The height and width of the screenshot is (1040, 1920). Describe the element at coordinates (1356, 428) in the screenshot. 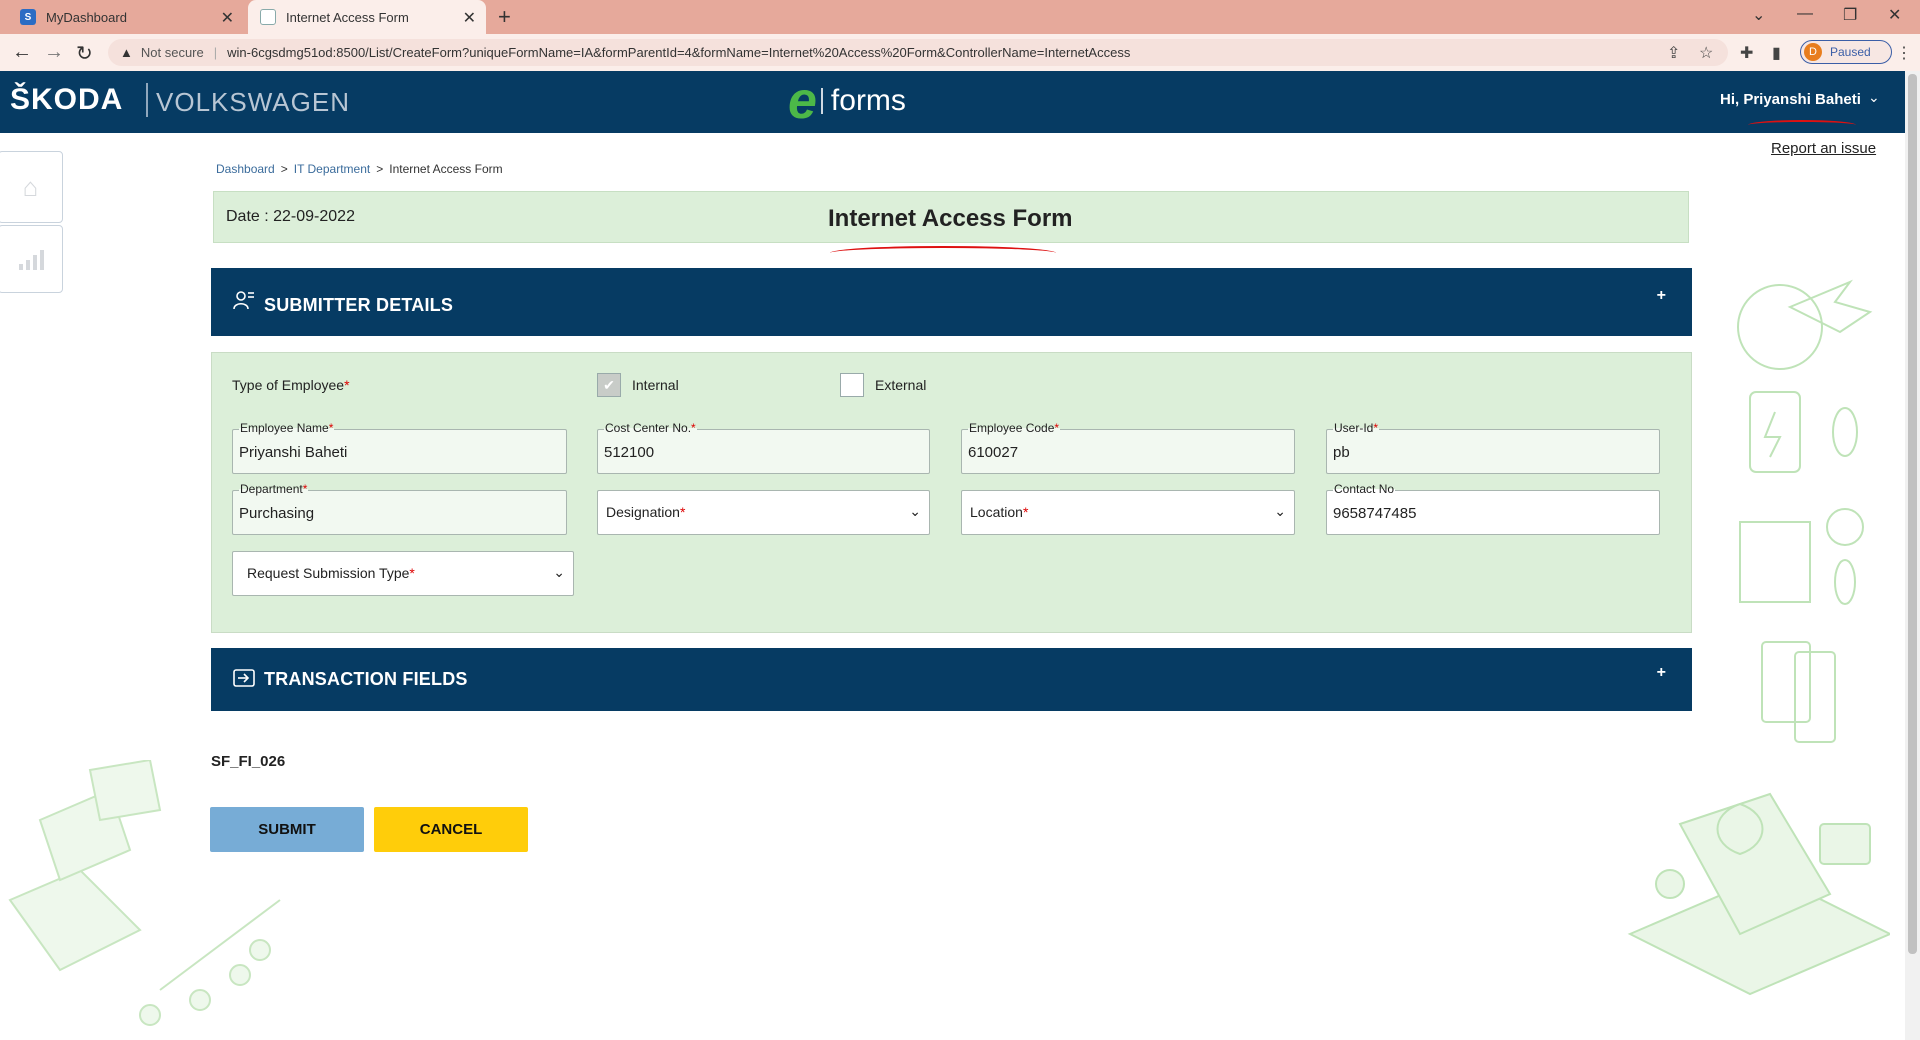

I see `field-label: User-Id*` at that location.